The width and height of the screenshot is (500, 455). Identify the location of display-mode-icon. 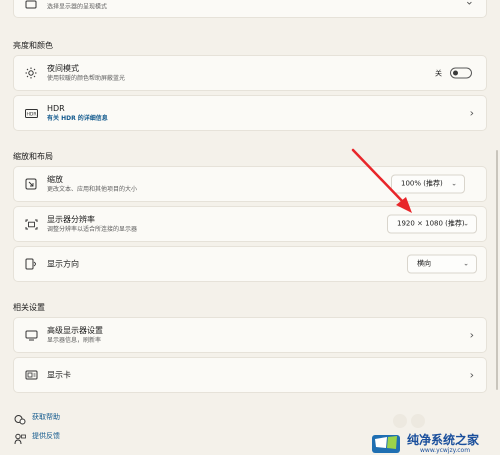
(31, 6).